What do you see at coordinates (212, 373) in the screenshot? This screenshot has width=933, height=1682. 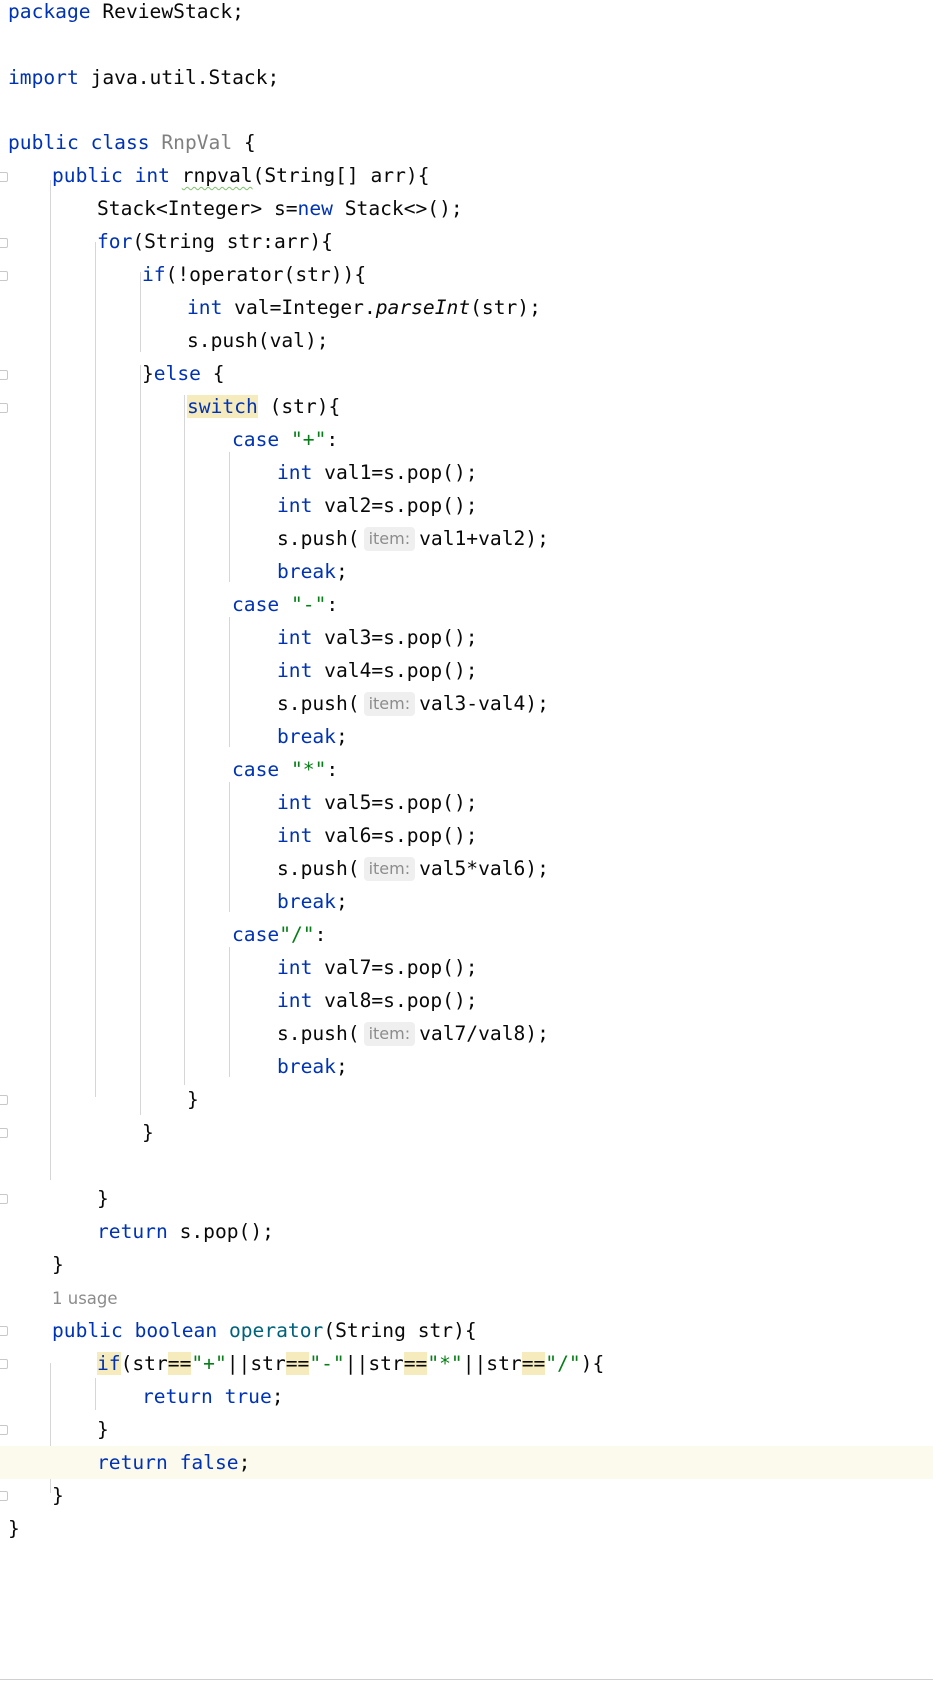 I see `code-text: {` at bounding box center [212, 373].